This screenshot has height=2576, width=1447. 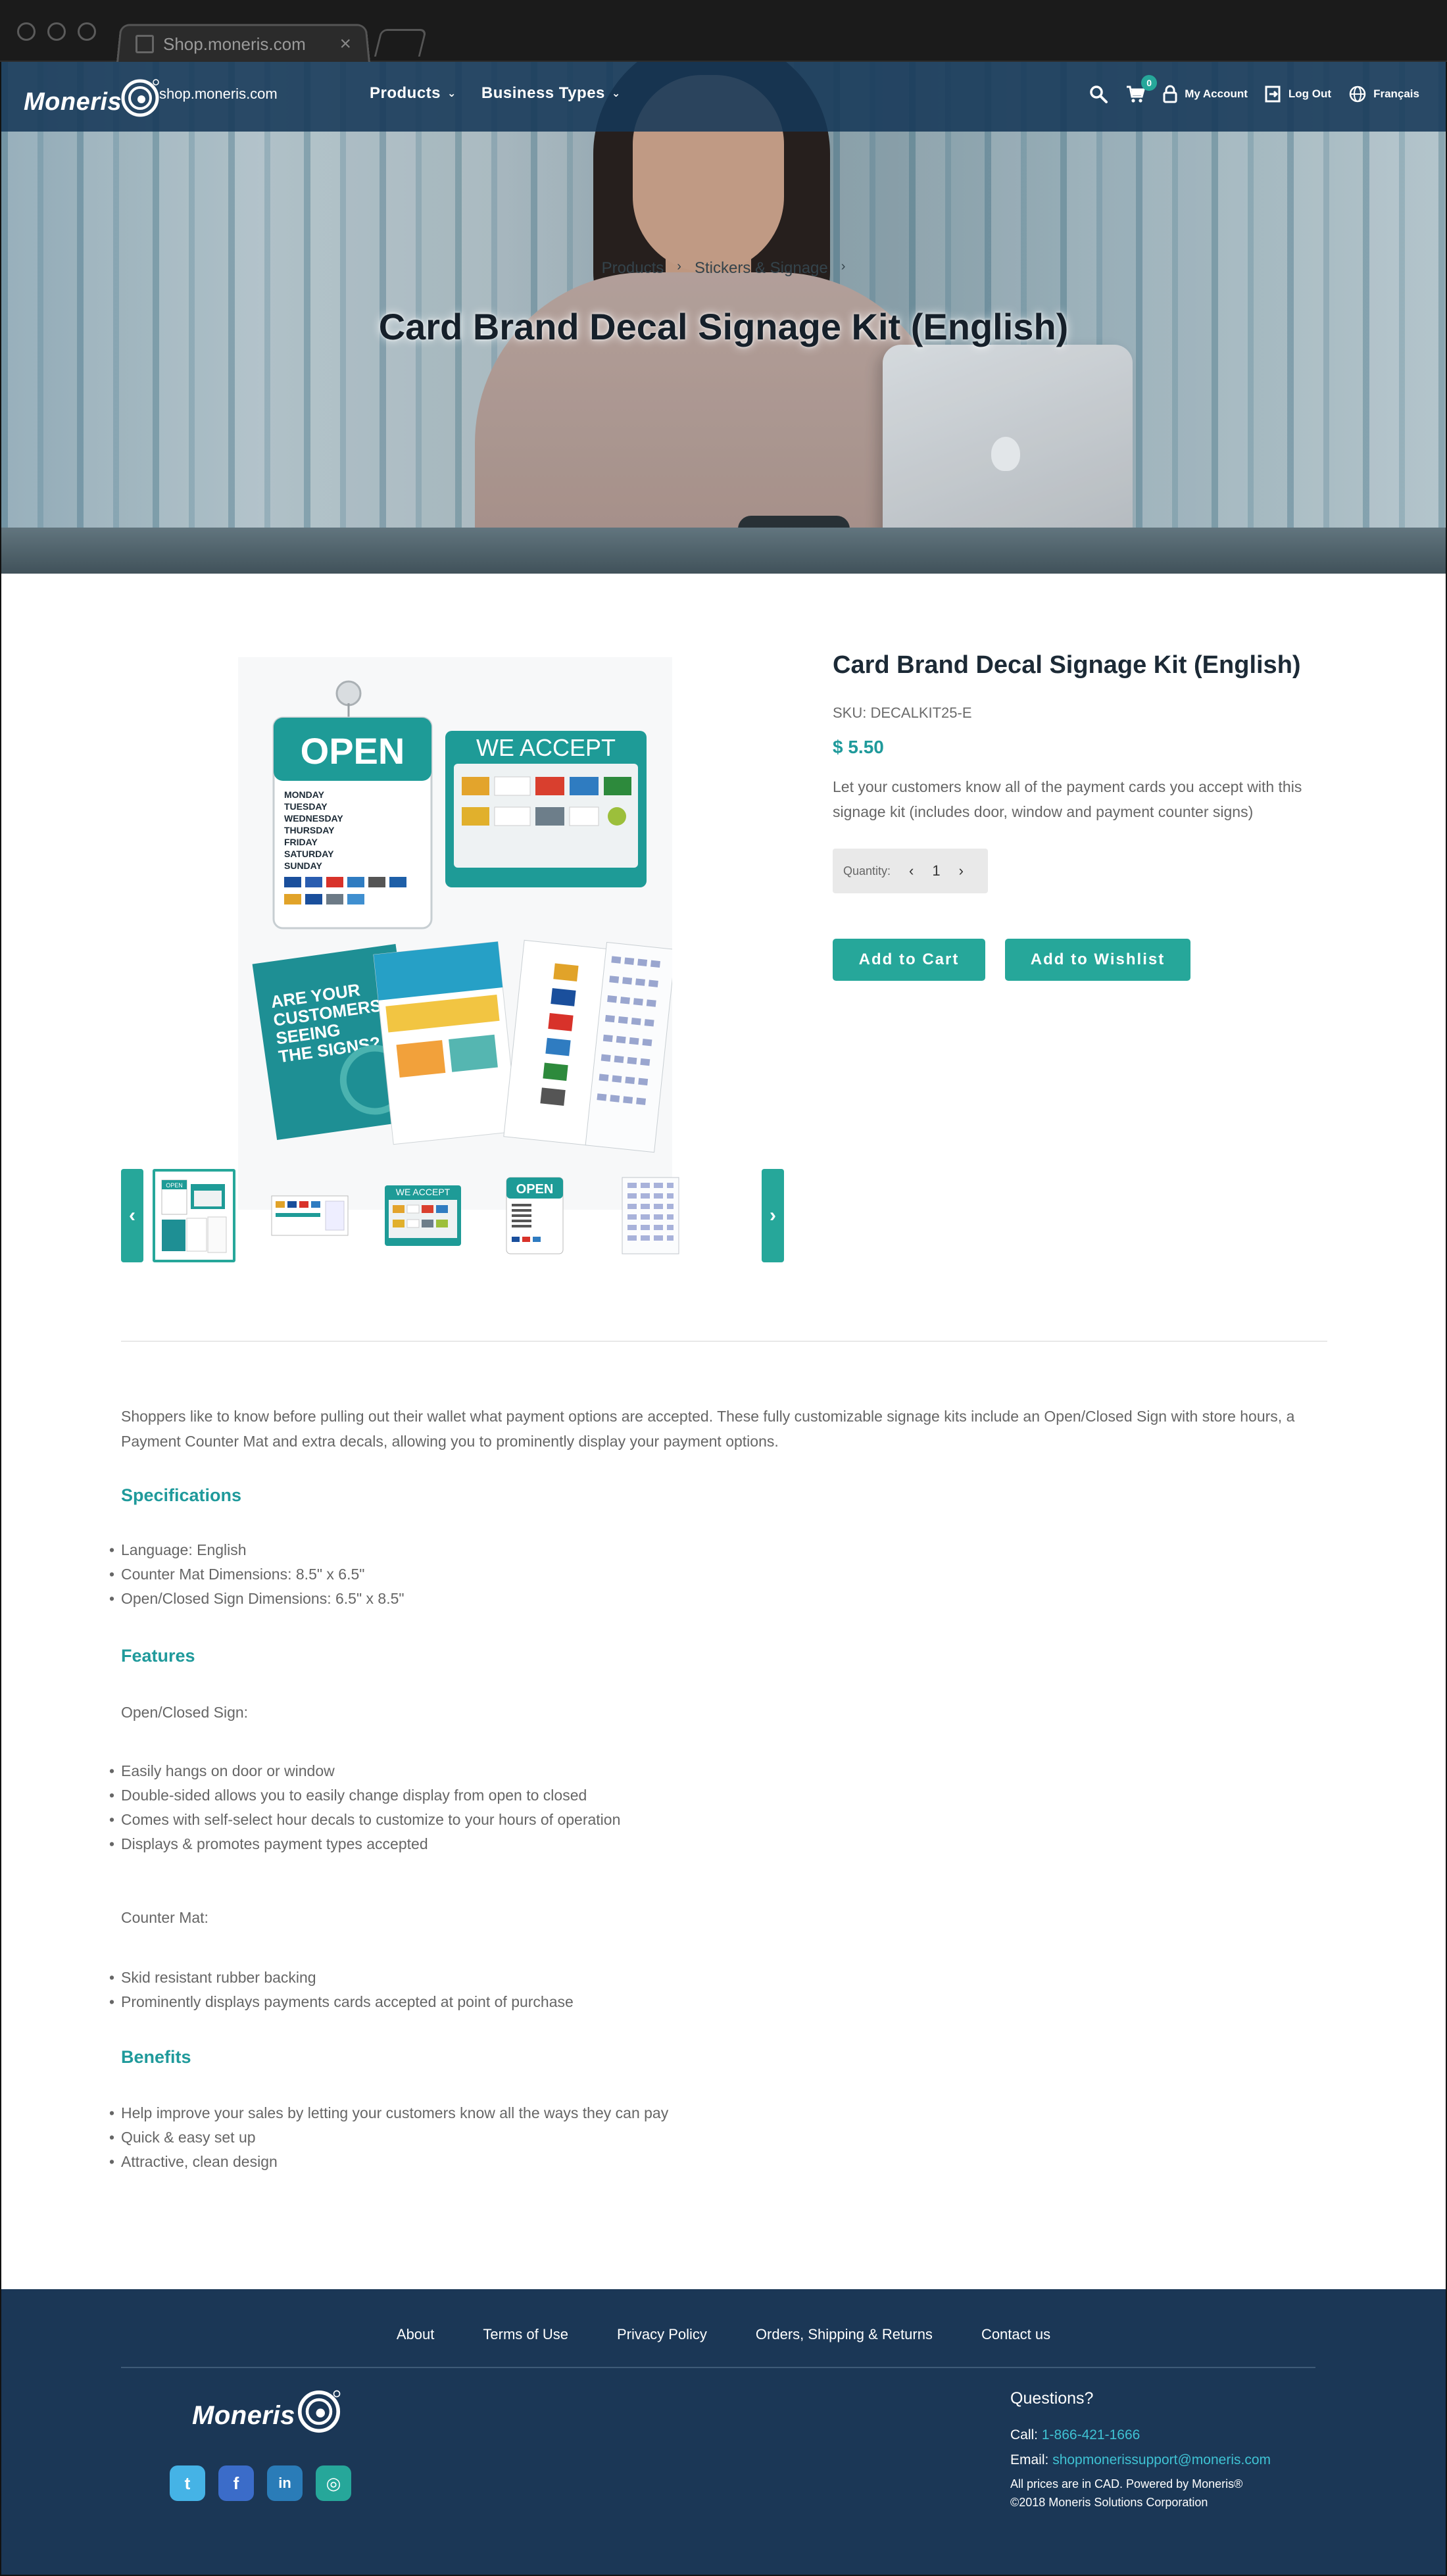 I want to click on svg-text: WEDNESDAY, so click(x=313, y=818).